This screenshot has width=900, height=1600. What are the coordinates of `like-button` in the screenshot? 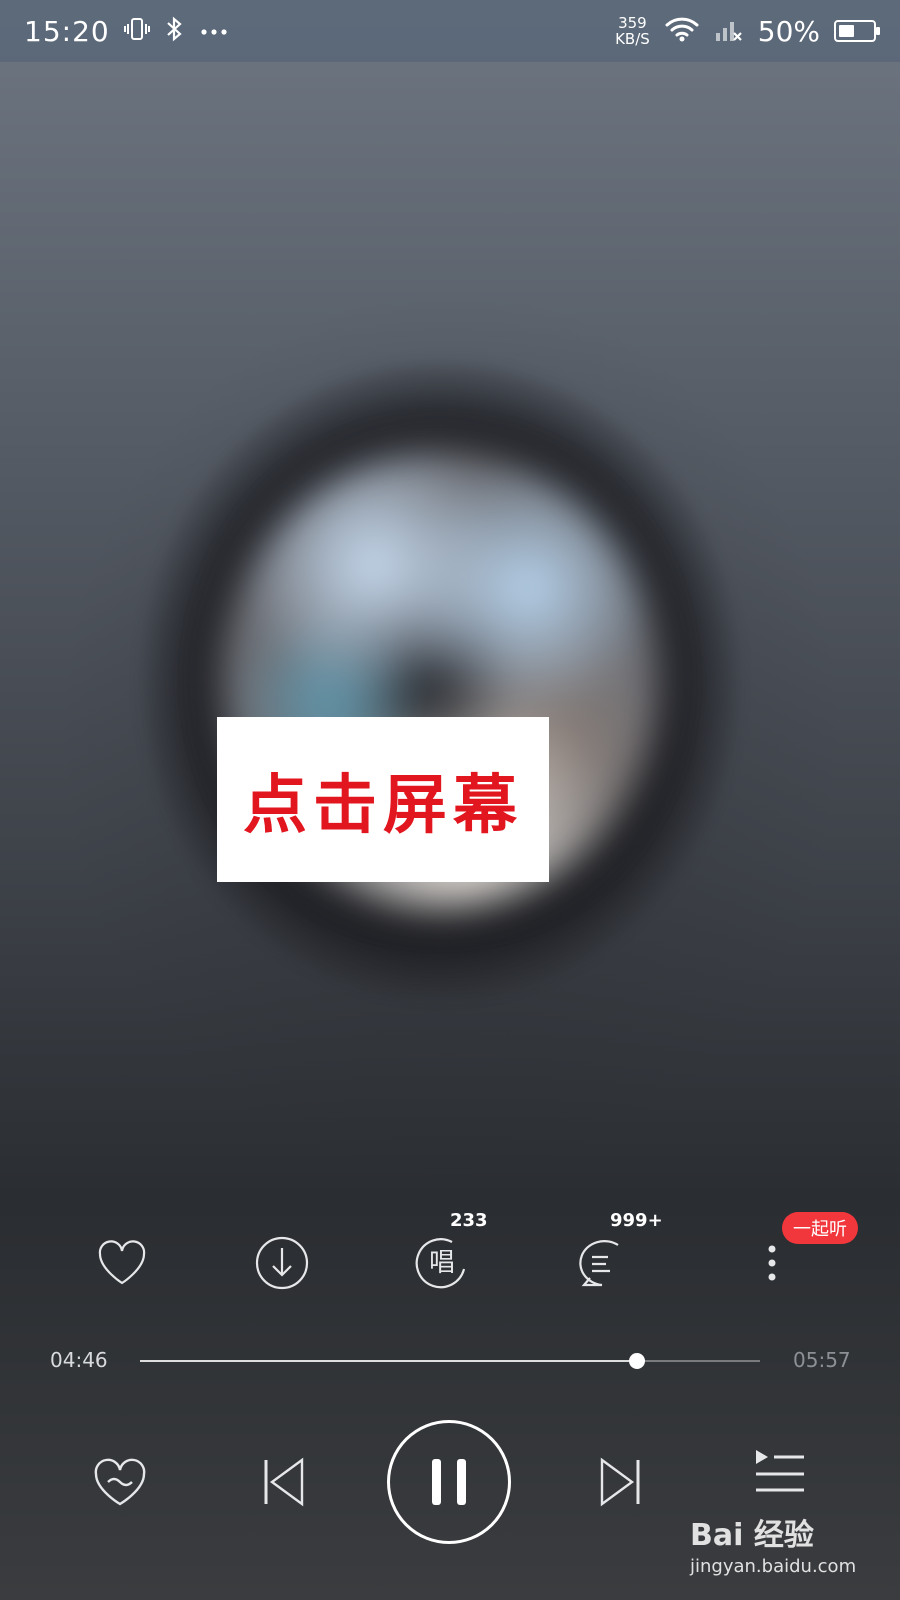 It's located at (122, 1263).